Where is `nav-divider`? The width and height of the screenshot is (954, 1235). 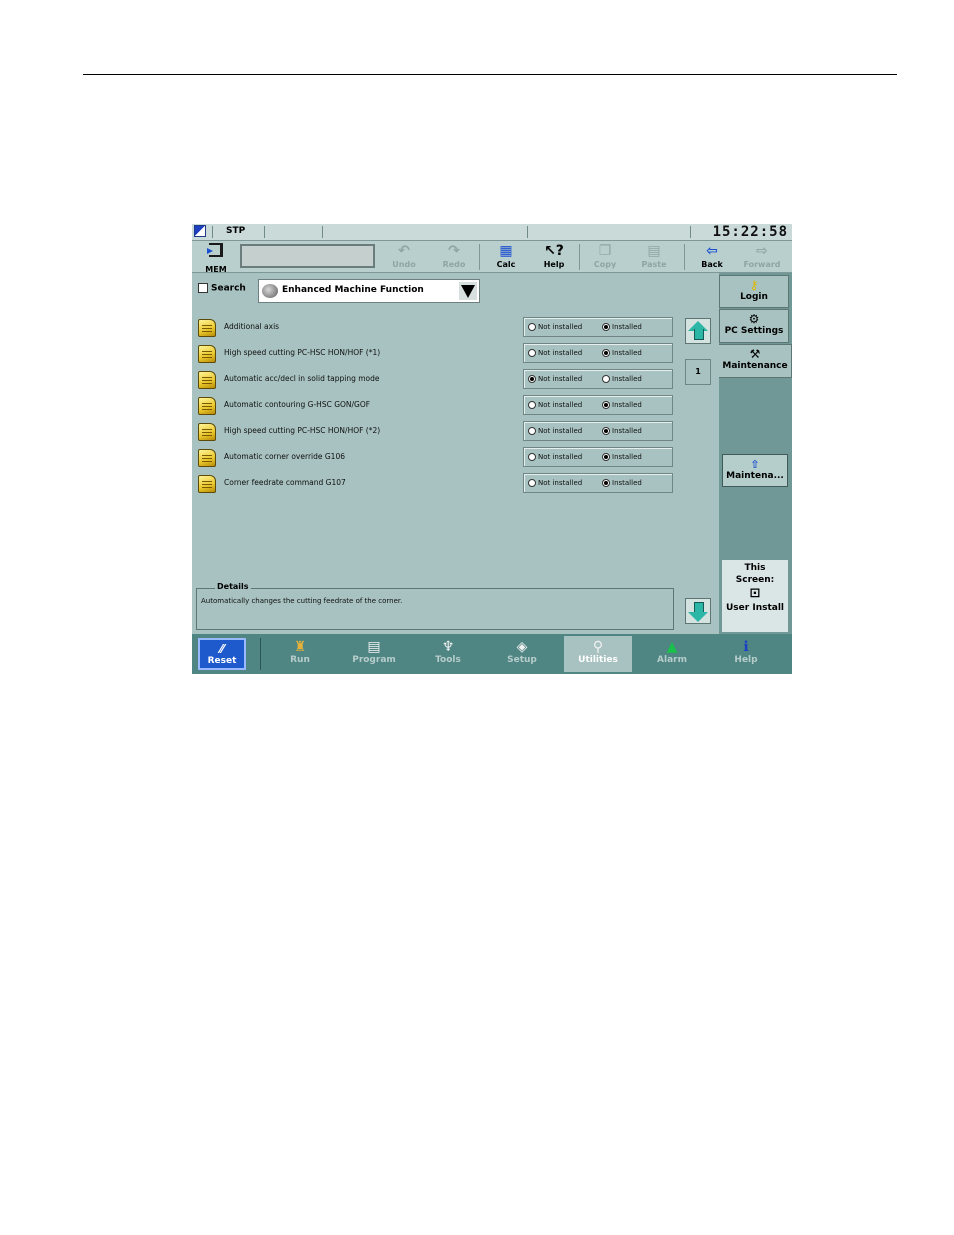
nav-divider is located at coordinates (260, 654).